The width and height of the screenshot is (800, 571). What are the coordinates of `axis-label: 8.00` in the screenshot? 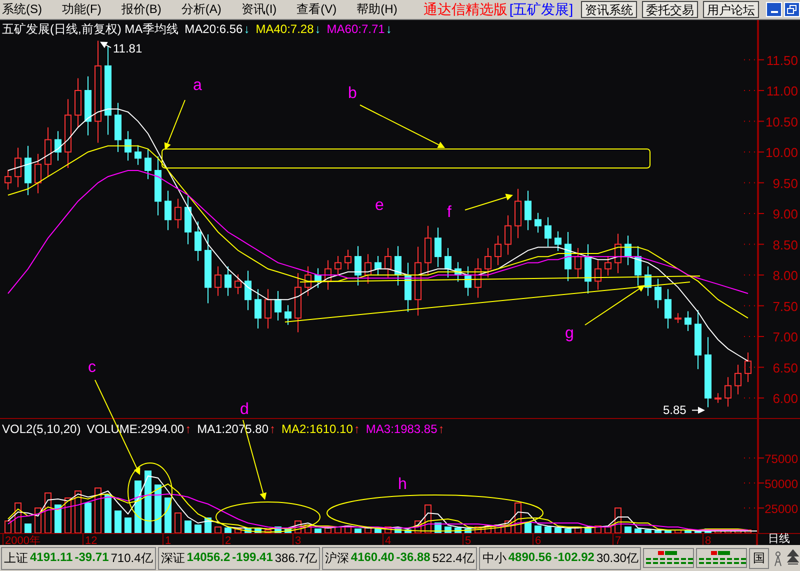 It's located at (785, 276).